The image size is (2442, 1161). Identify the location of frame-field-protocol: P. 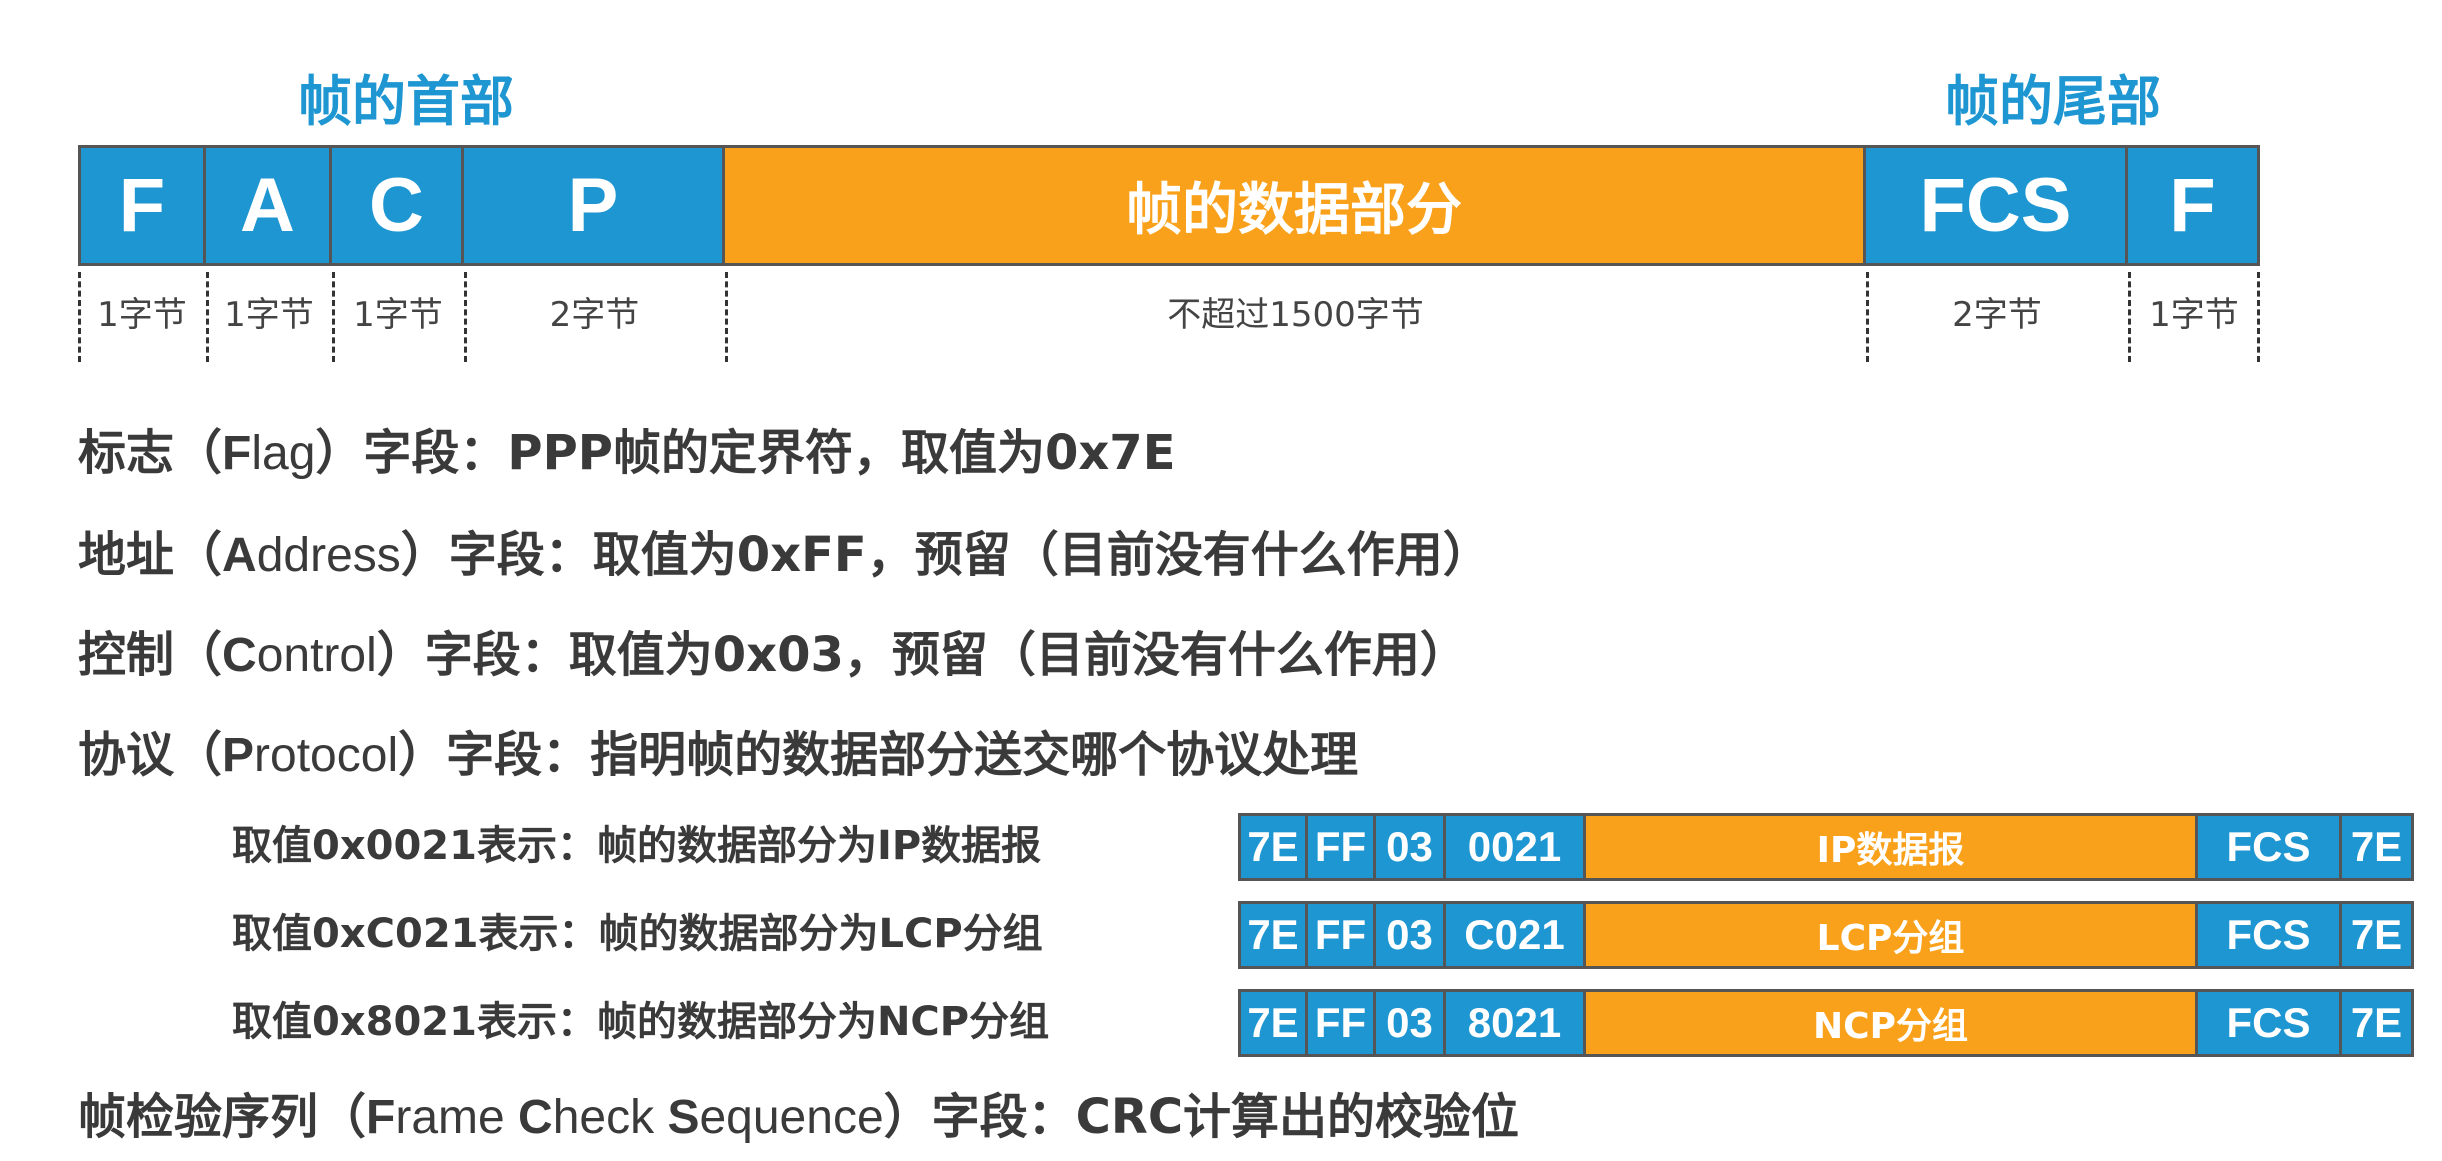
(594, 205).